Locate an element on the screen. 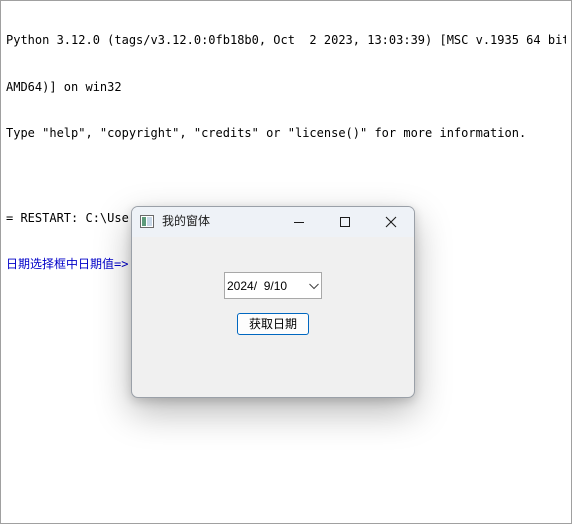  maximize-icon is located at coordinates (345, 222).